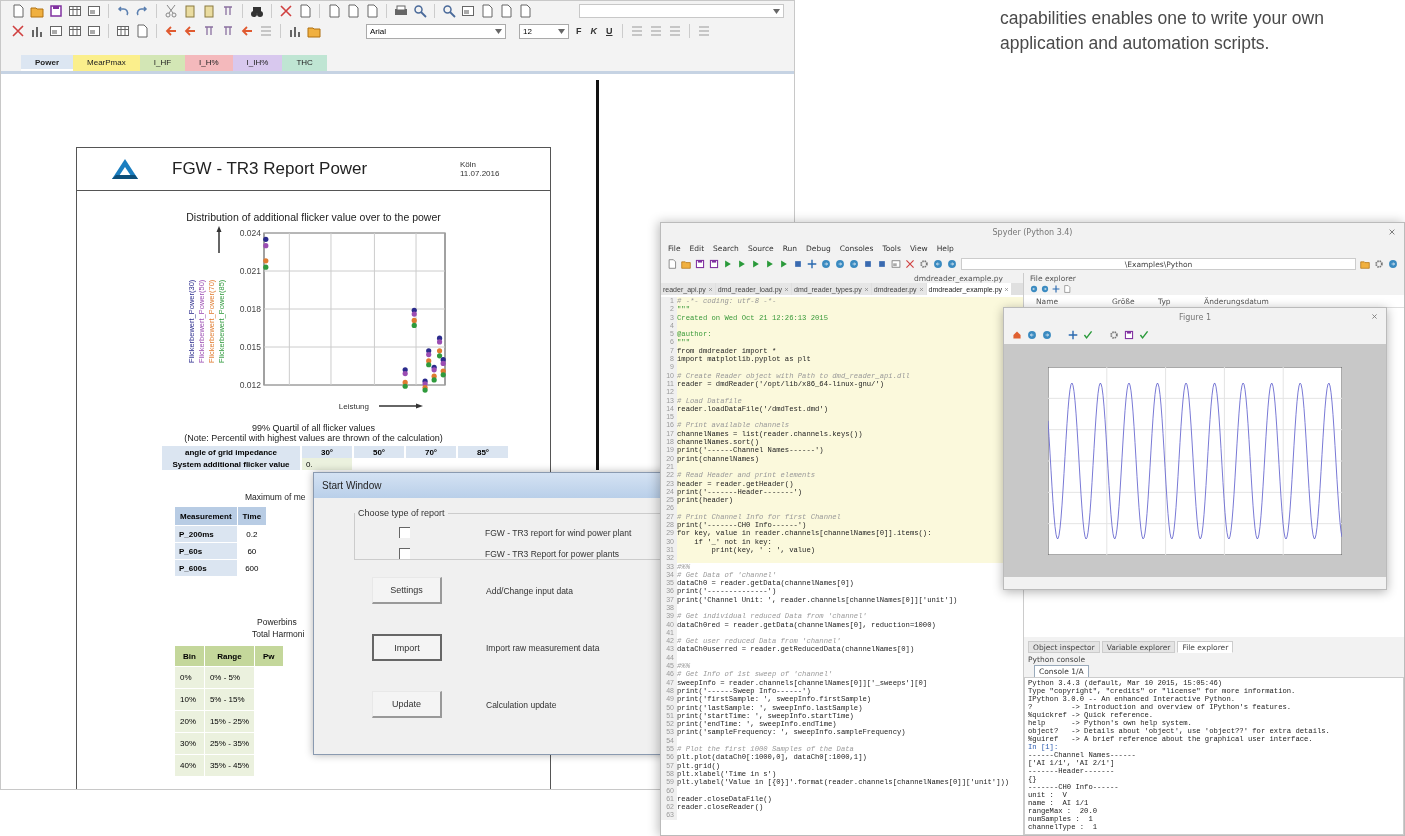 This screenshot has width=1405, height=836. What do you see at coordinates (407, 647) in the screenshot?
I see `action-button: Import` at bounding box center [407, 647].